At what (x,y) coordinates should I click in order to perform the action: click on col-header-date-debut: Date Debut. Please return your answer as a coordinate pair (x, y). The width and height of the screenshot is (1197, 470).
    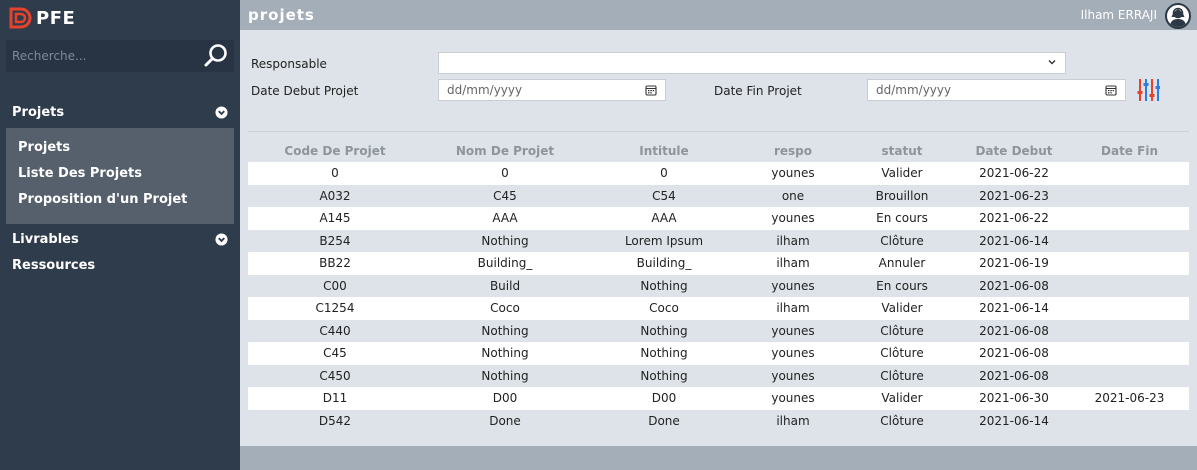
    Looking at the image, I should click on (1014, 151).